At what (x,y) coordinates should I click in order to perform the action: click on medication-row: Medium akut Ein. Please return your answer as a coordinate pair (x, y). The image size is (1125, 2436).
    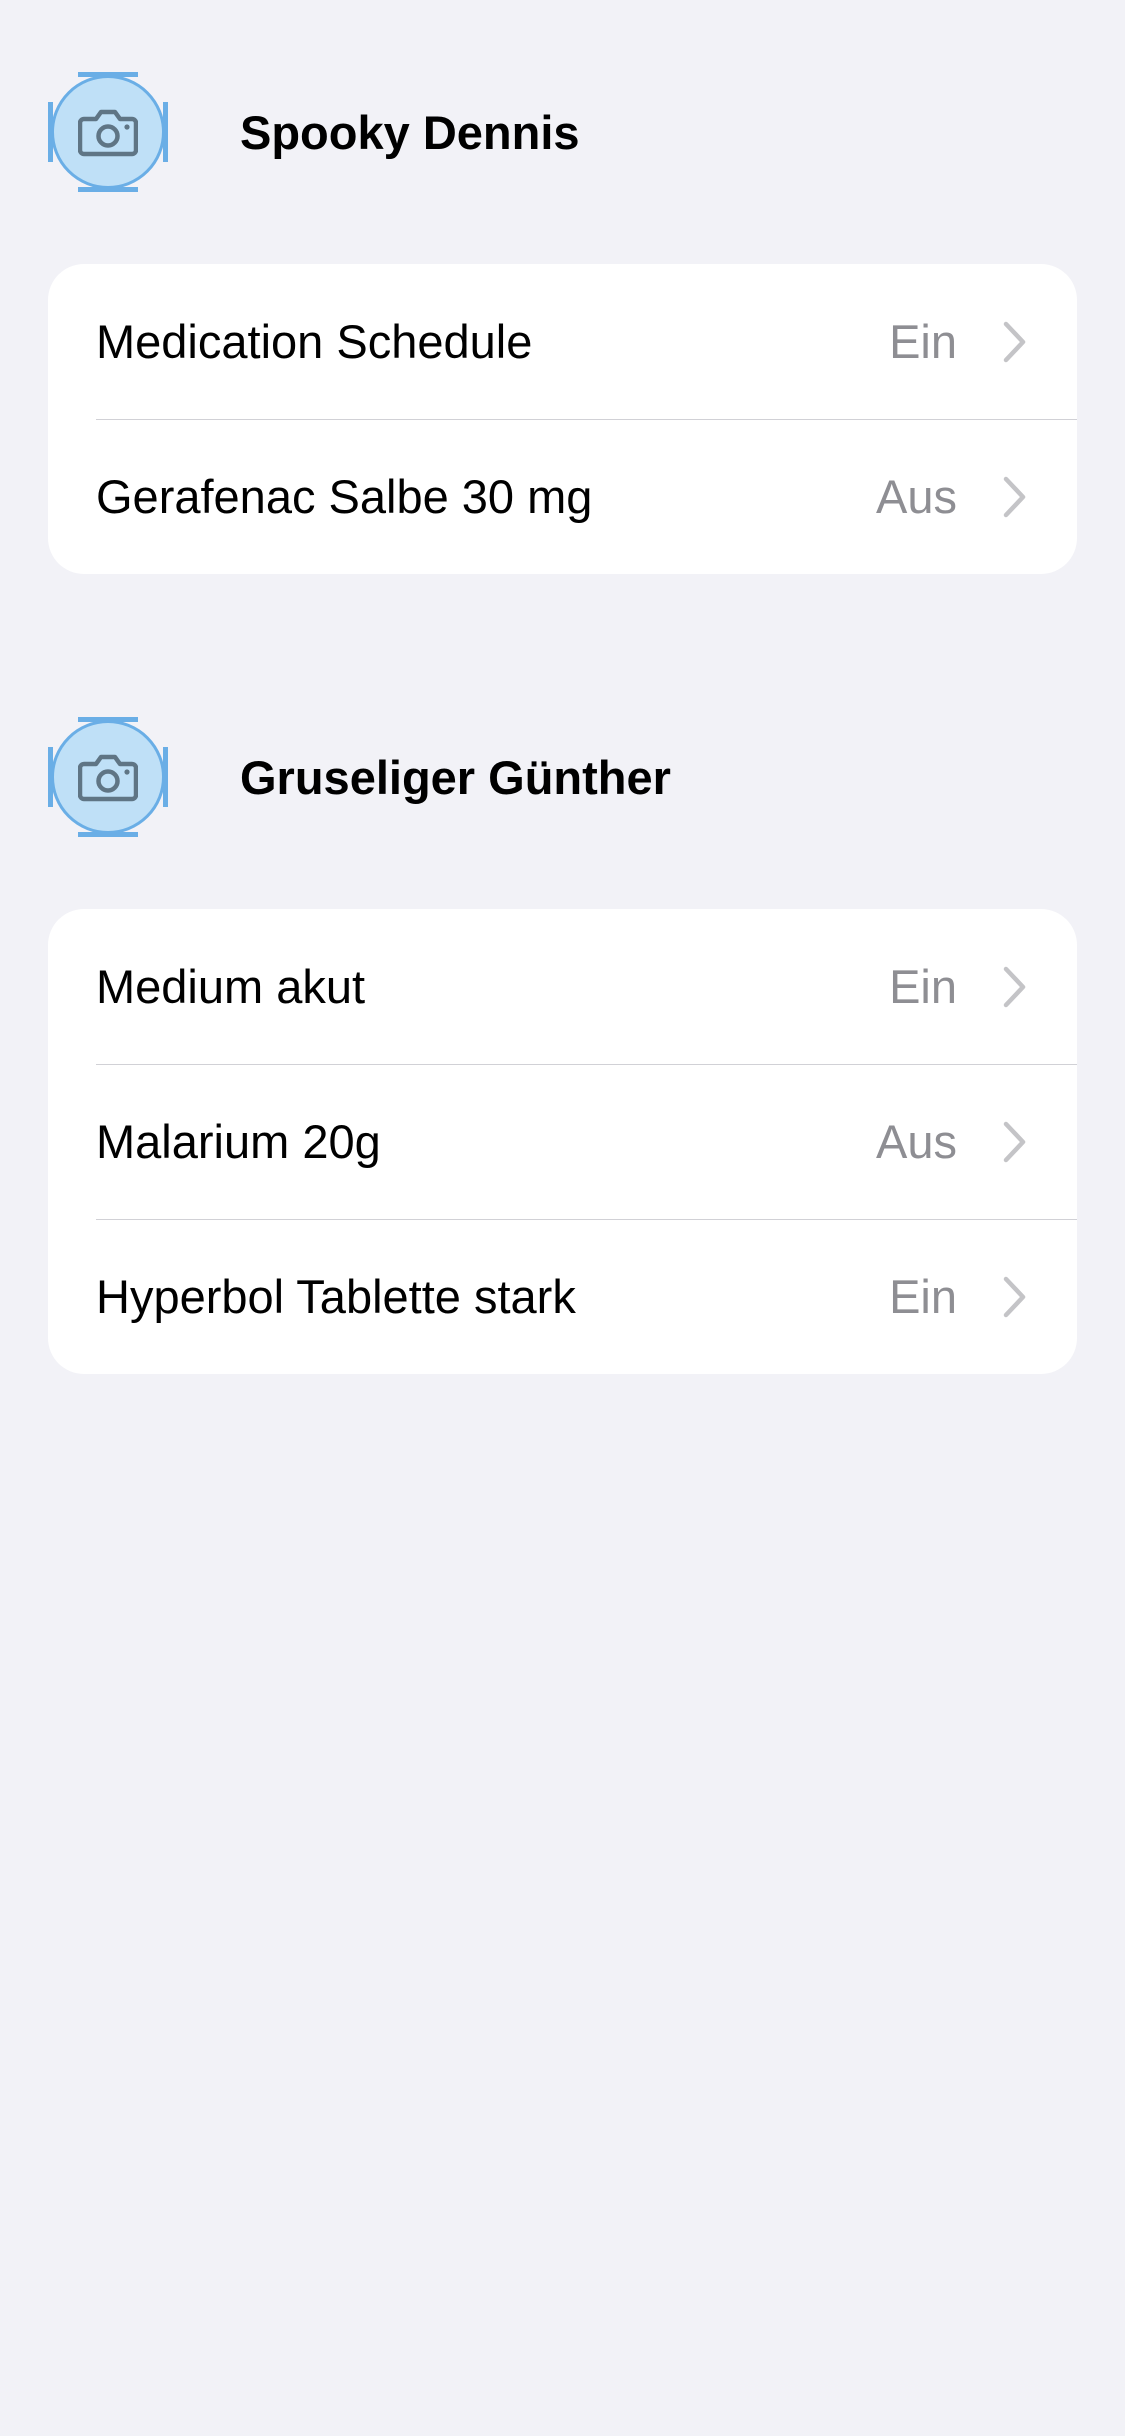
    Looking at the image, I should click on (562, 986).